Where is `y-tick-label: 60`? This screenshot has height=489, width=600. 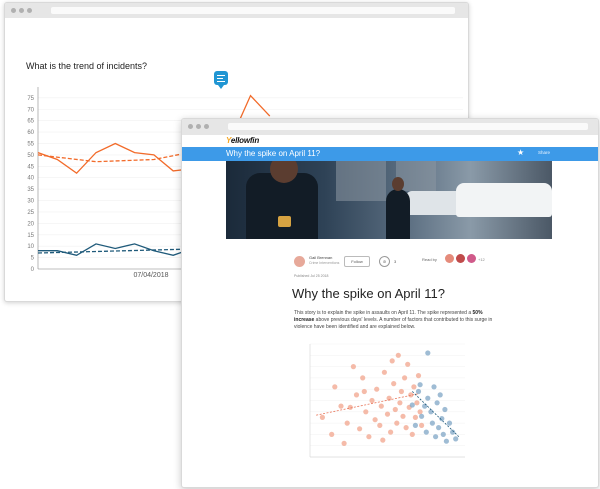
y-tick-label: 60 is located at coordinates (30, 133).